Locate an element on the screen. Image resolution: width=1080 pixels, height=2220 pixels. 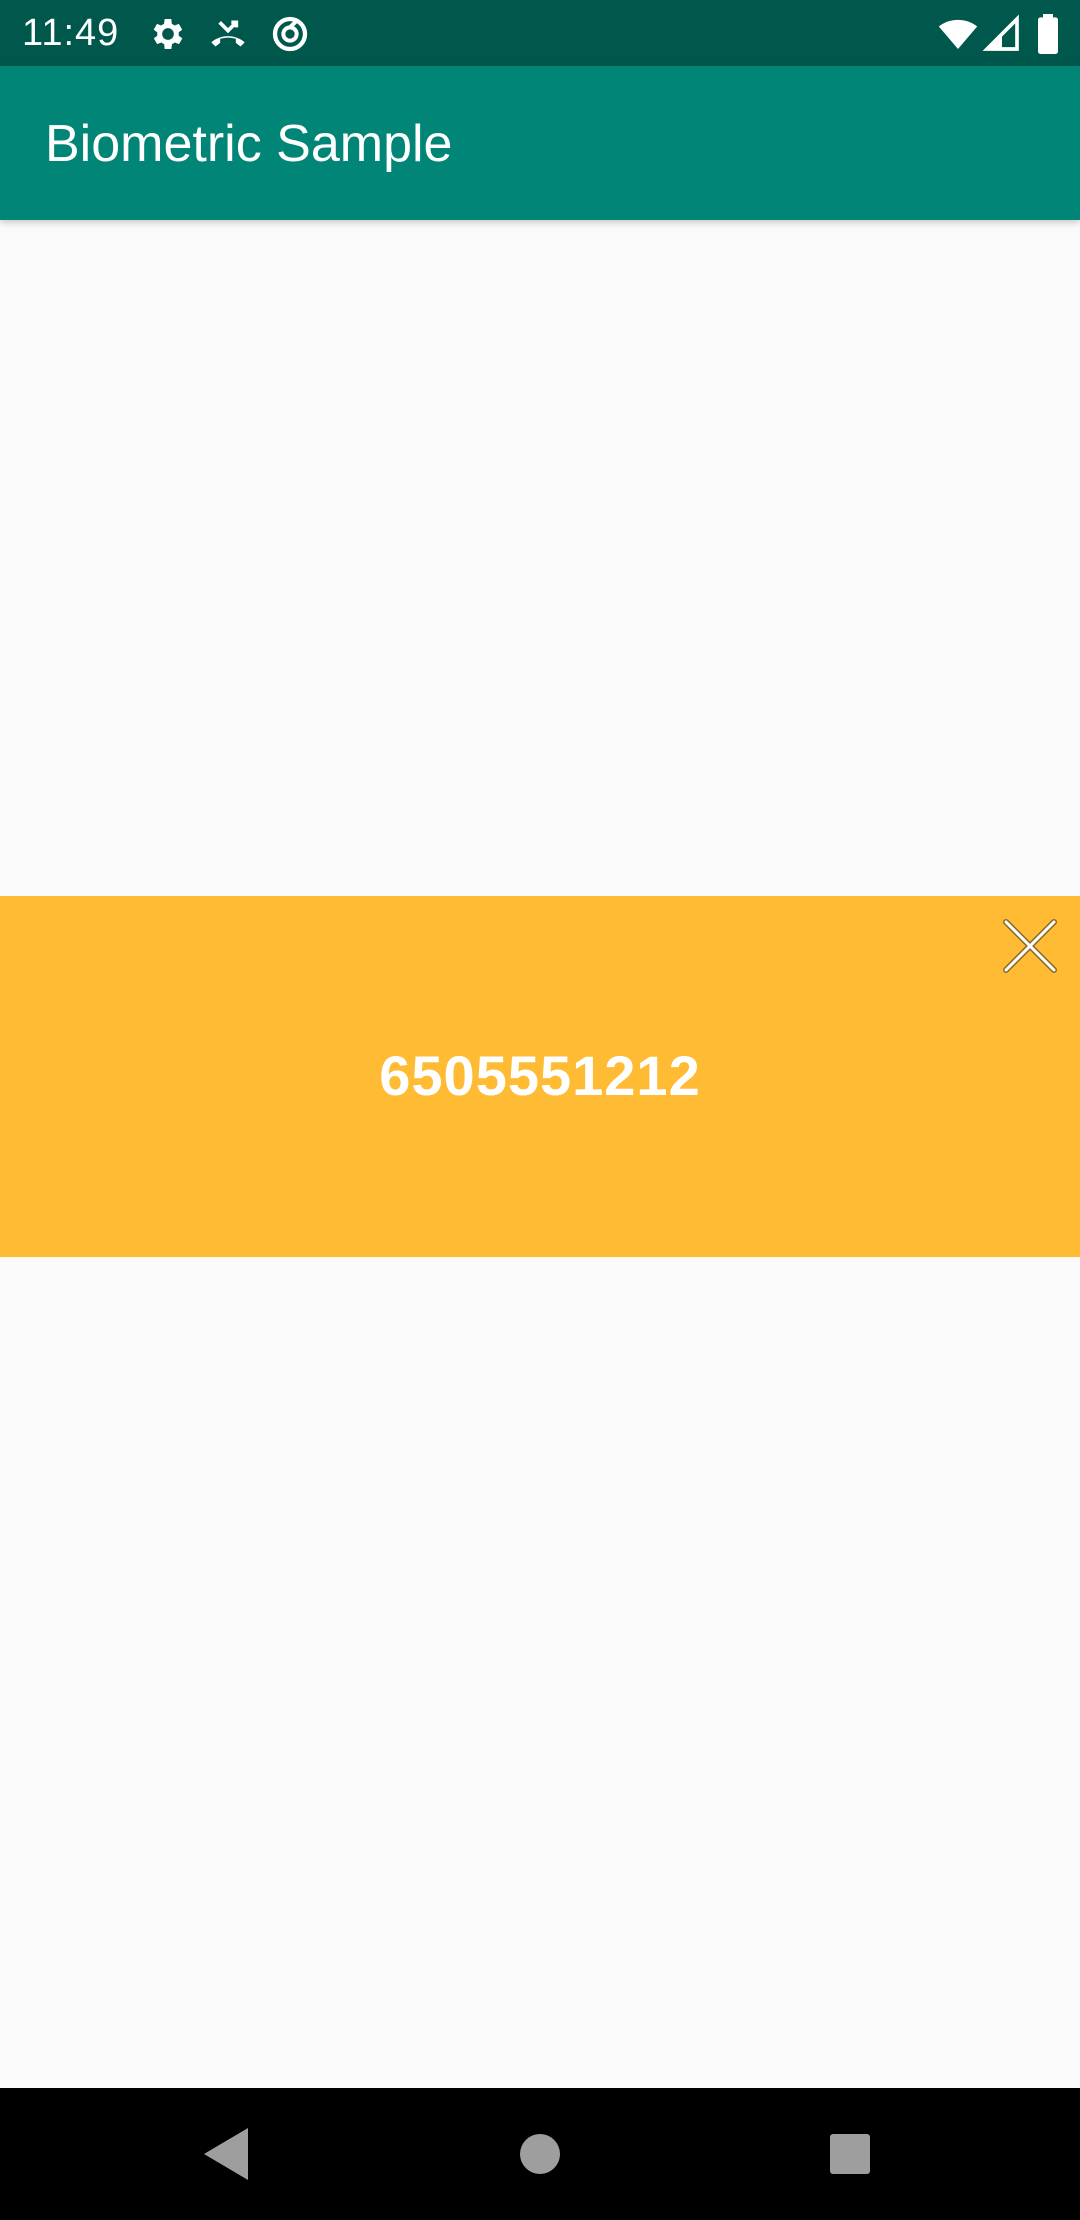
battery-icon is located at coordinates (1048, 34).